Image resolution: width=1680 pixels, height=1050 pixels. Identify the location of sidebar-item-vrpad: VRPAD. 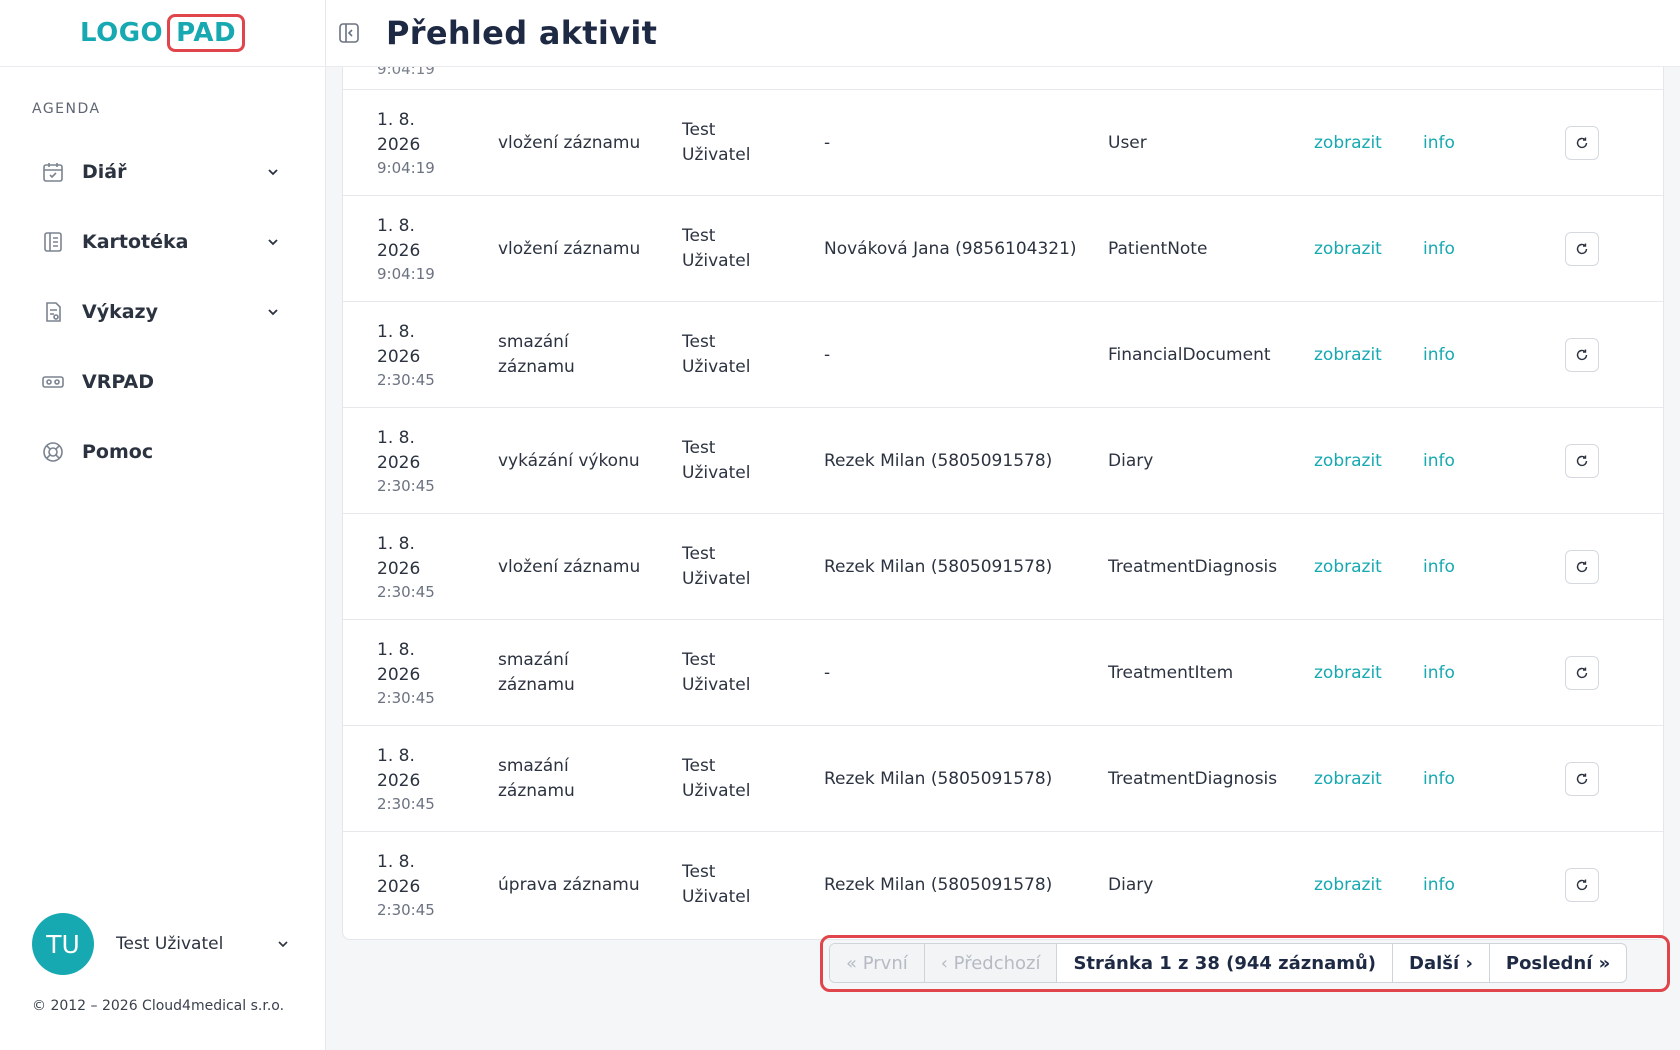
(163, 382).